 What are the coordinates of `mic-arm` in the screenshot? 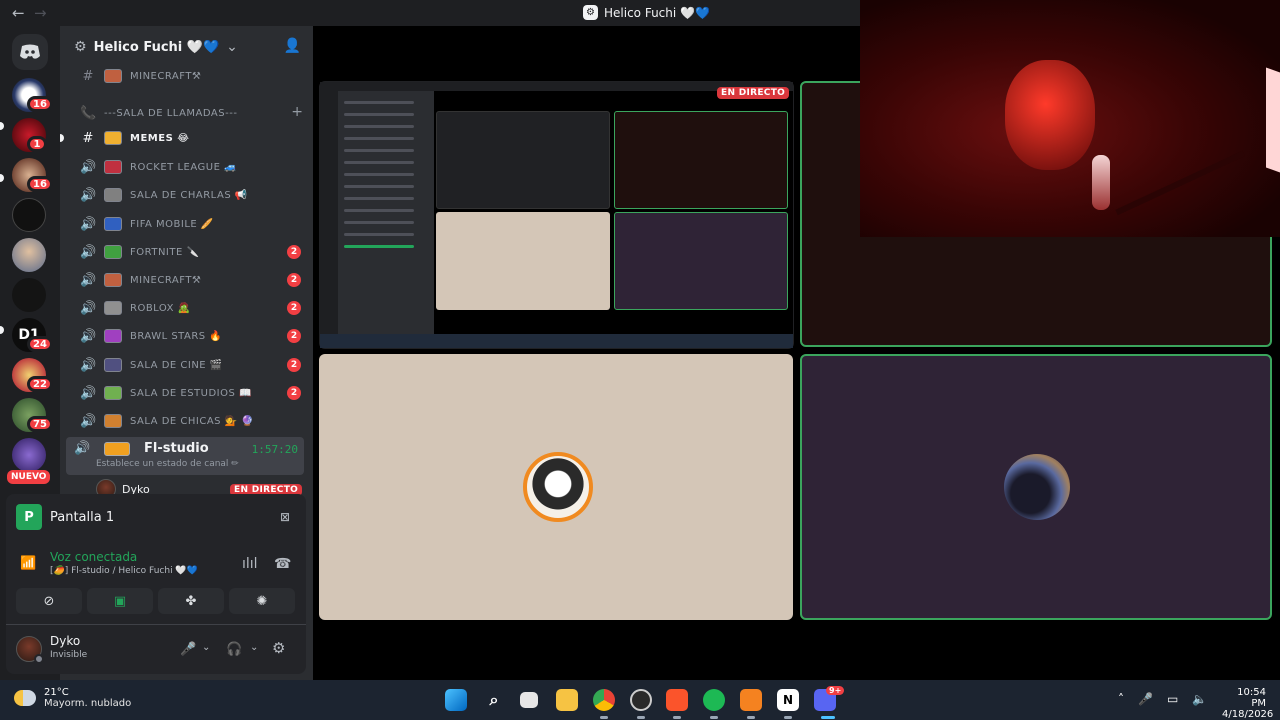 It's located at (1180, 183).